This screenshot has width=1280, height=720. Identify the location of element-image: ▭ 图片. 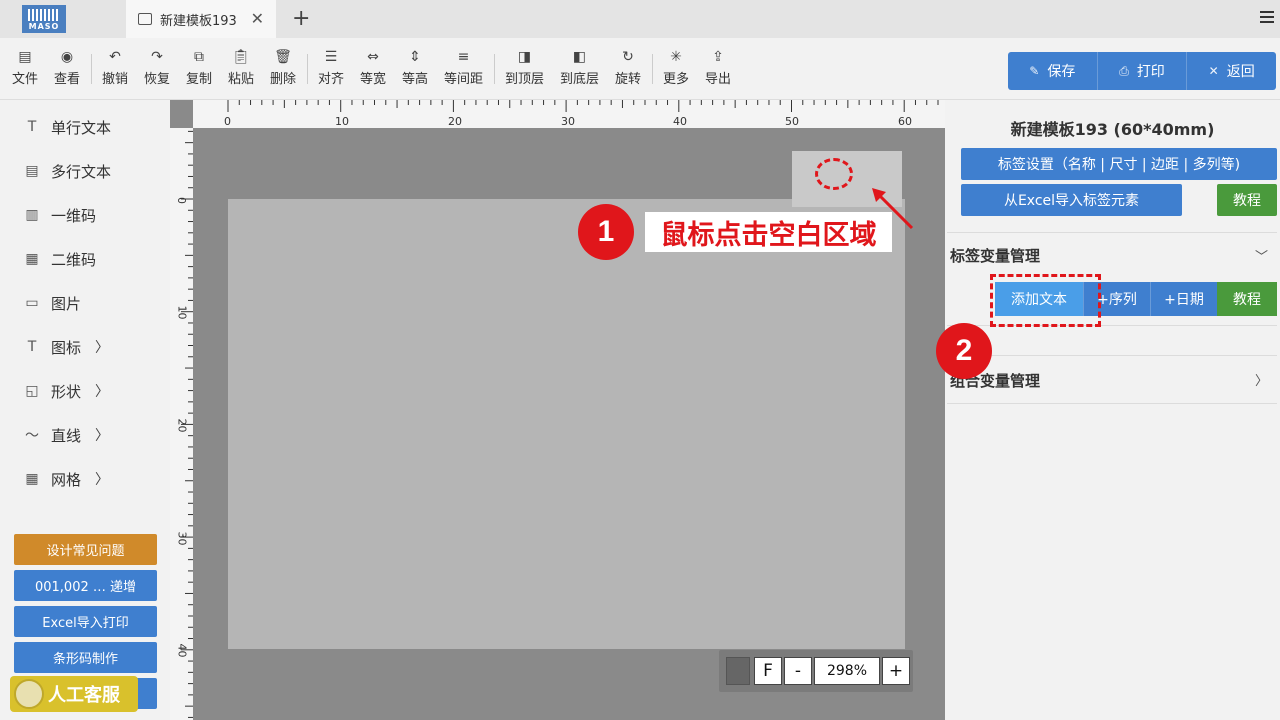
(52, 303).